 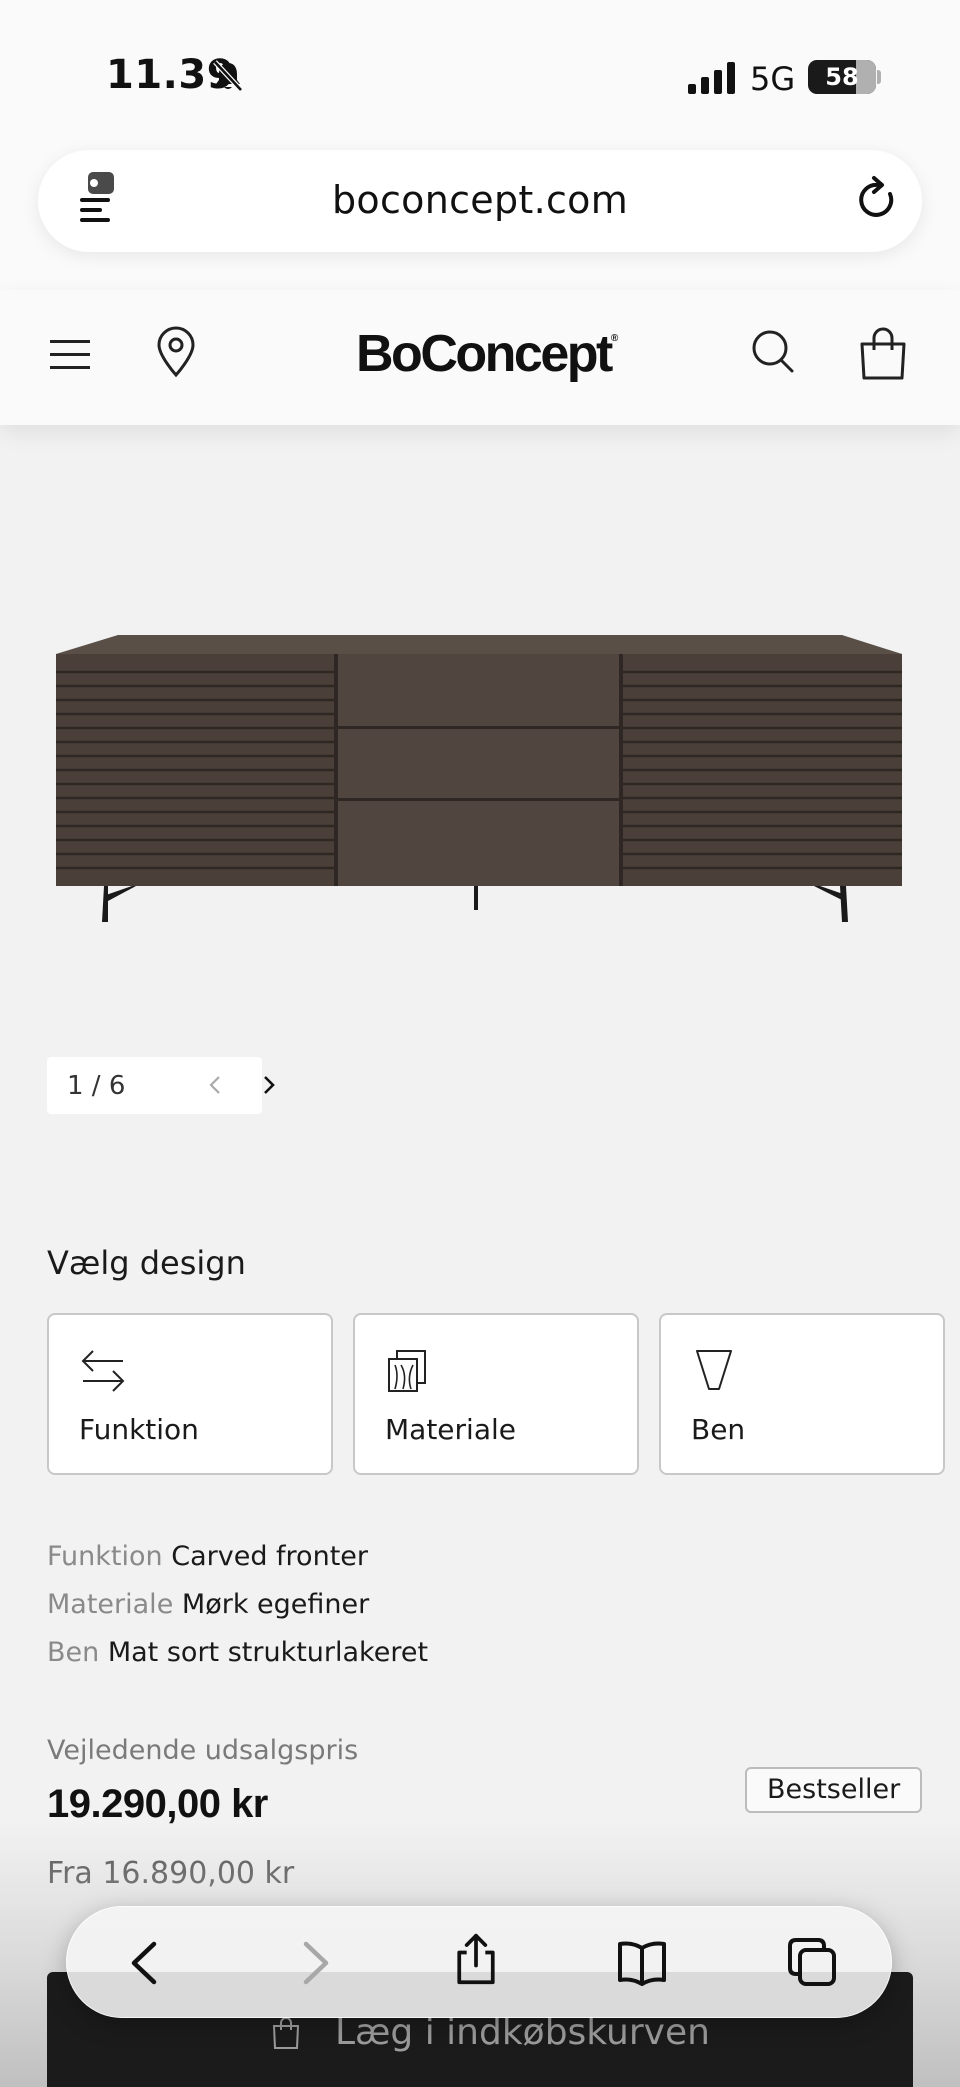 What do you see at coordinates (834, 1790) in the screenshot?
I see `bestseller-badge: Bestseller` at bounding box center [834, 1790].